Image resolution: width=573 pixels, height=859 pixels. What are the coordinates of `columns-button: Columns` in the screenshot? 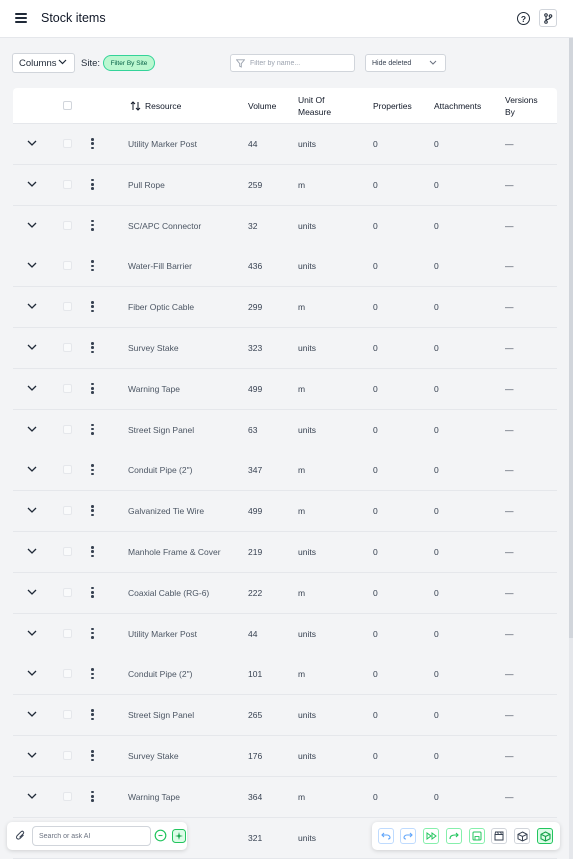 It's located at (43, 63).